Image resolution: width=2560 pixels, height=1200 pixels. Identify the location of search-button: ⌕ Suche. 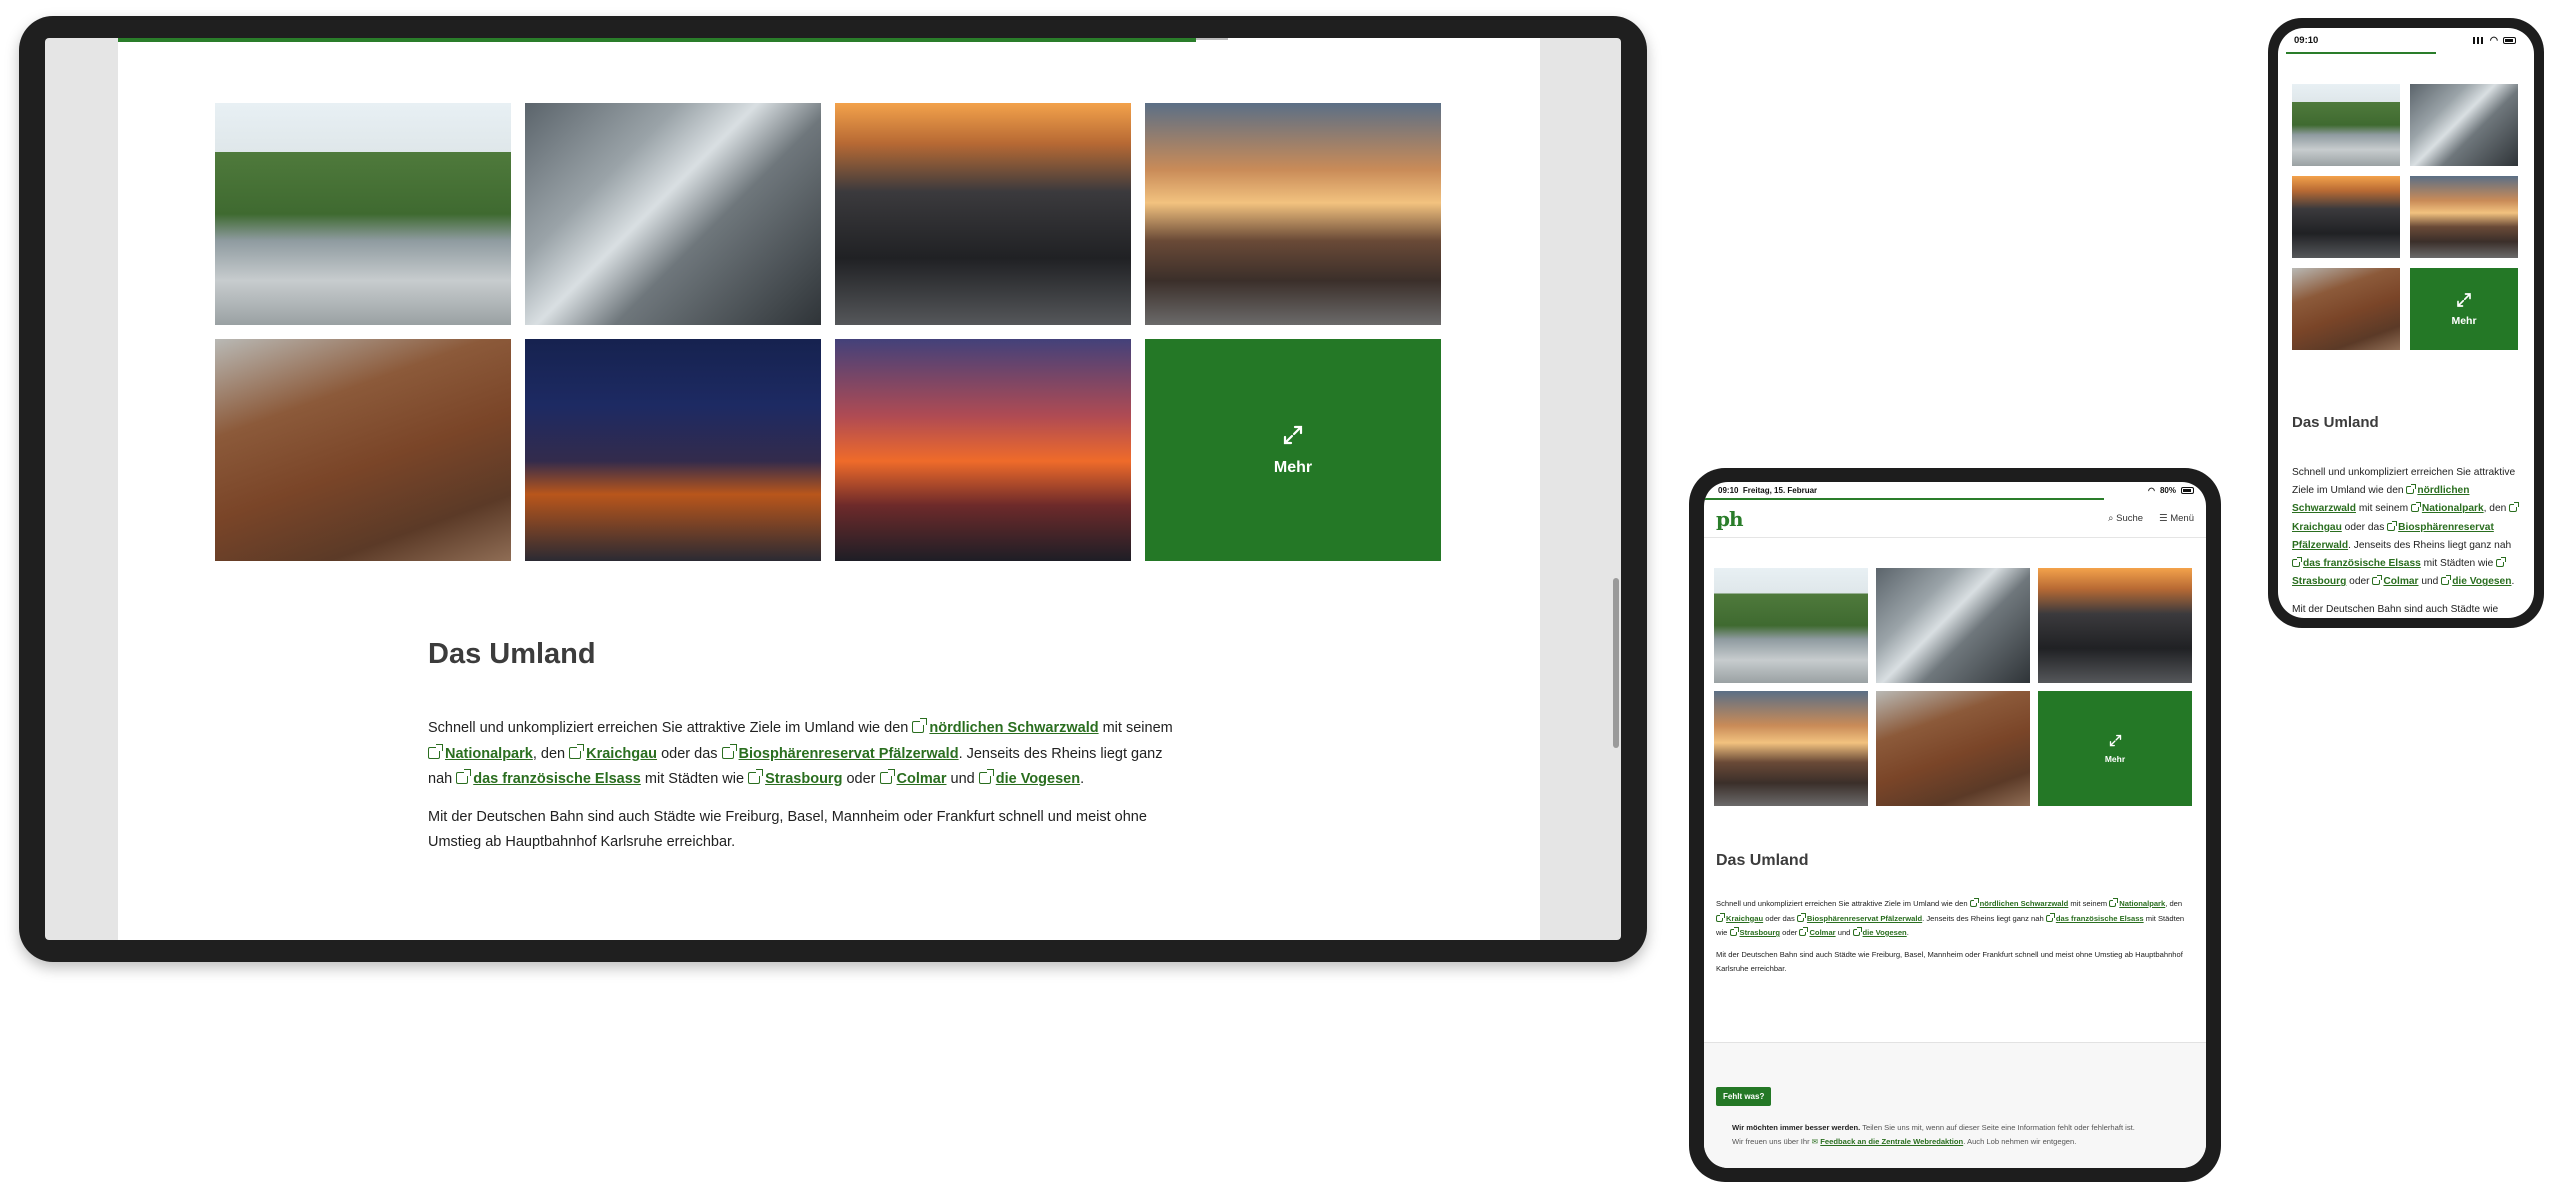
(2125, 518).